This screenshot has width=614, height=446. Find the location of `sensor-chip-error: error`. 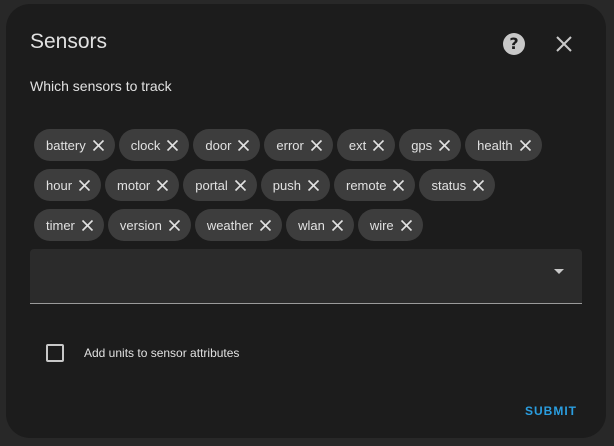

sensor-chip-error: error is located at coordinates (298, 145).